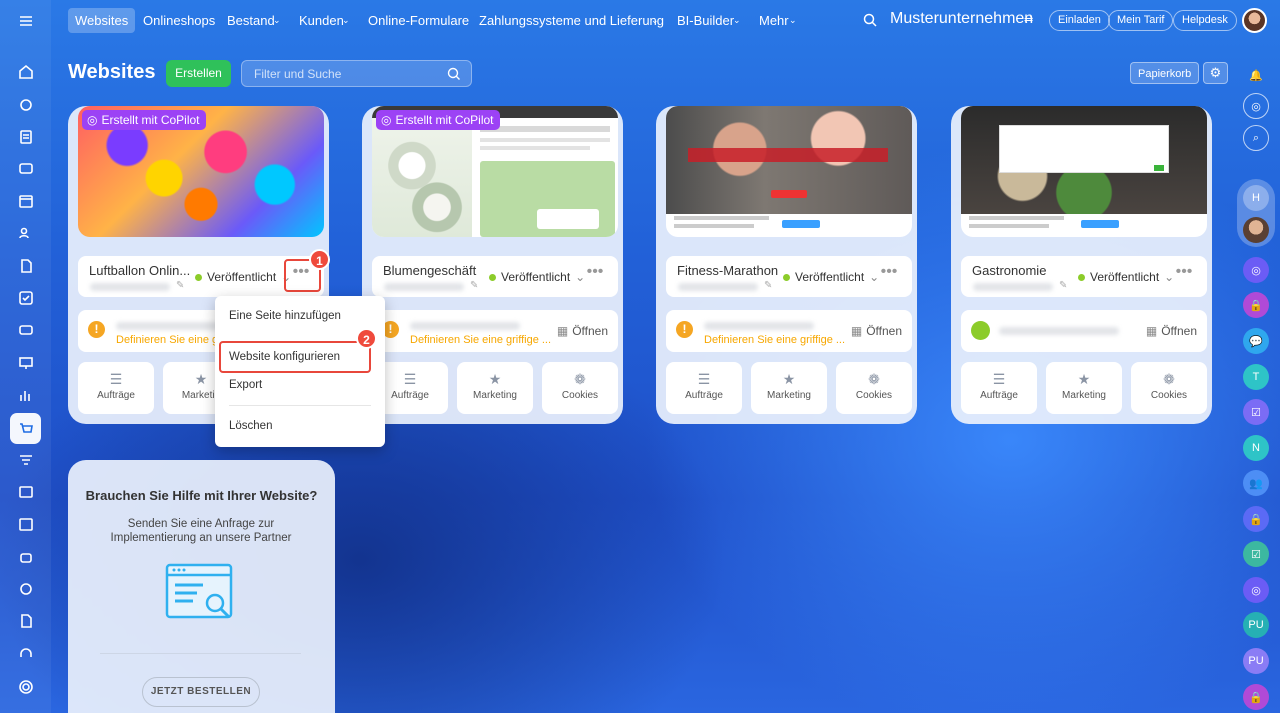  I want to click on switch-icon: ⇌, so click(1028, 19).